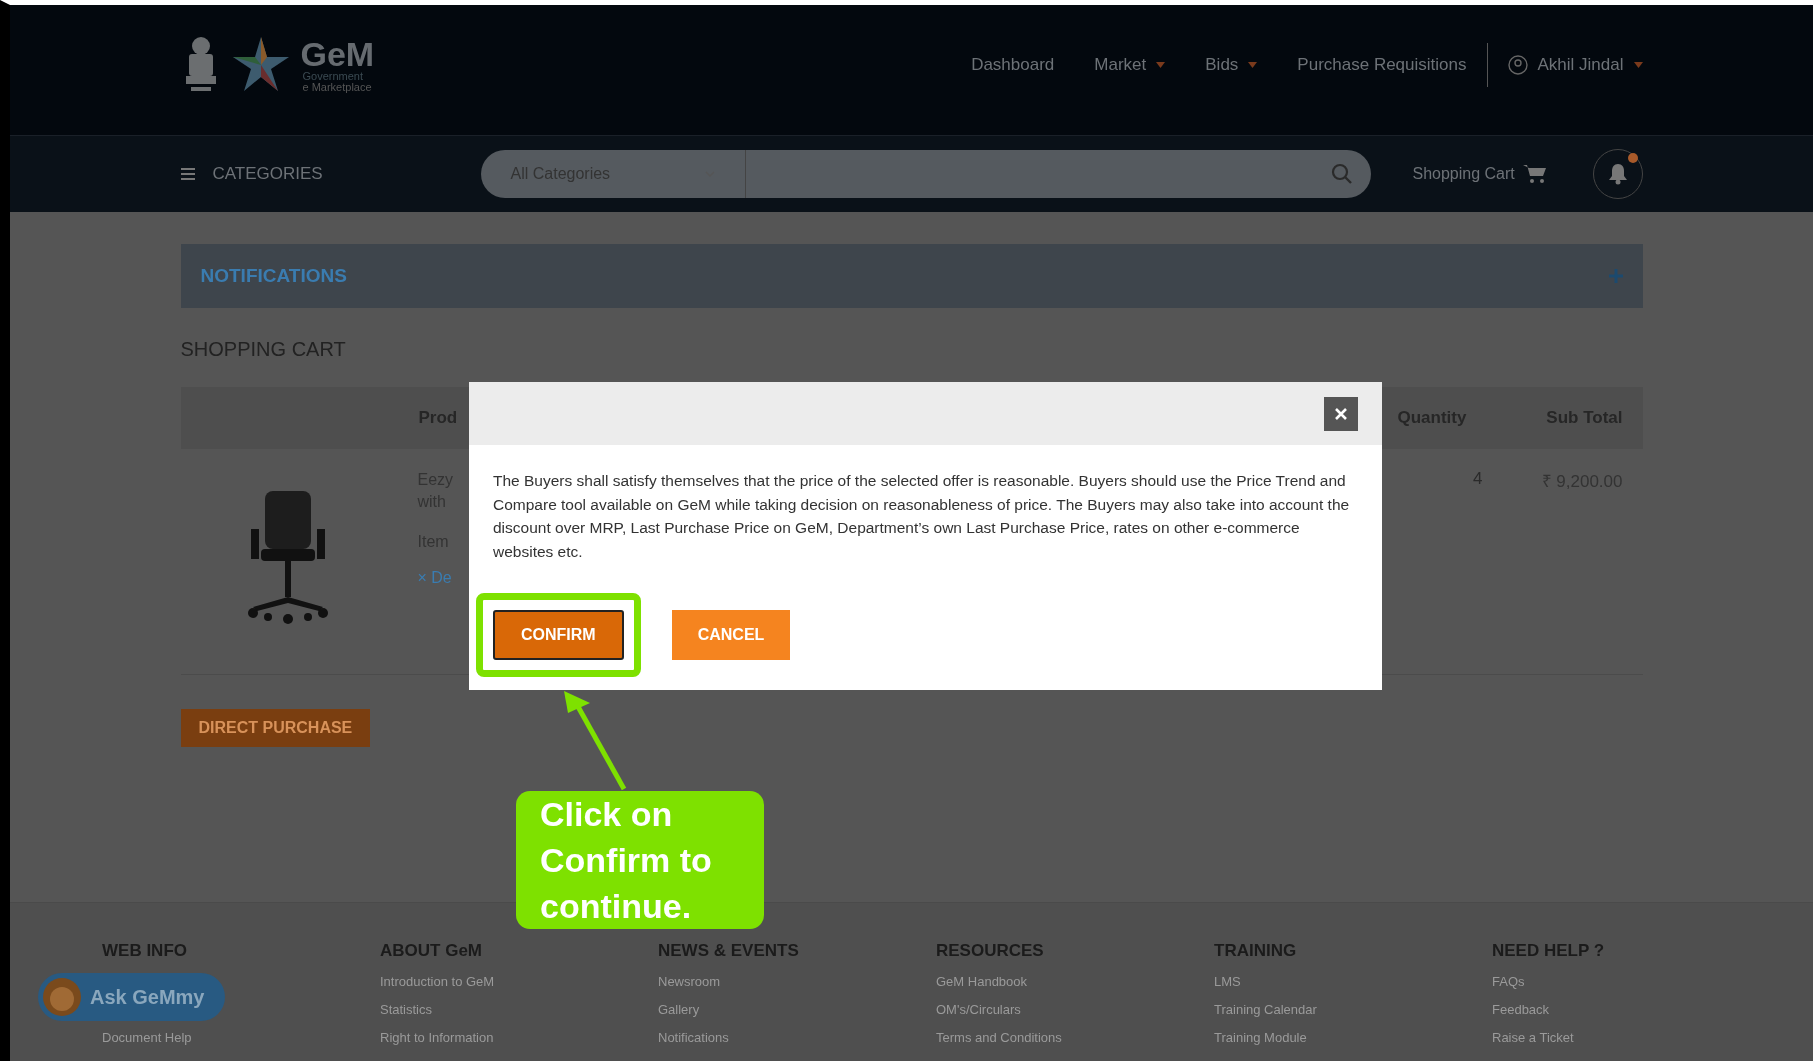 Image resolution: width=1813 pixels, height=1061 pixels. What do you see at coordinates (1631, 1010) in the screenshot?
I see `footer-link: Feedback` at bounding box center [1631, 1010].